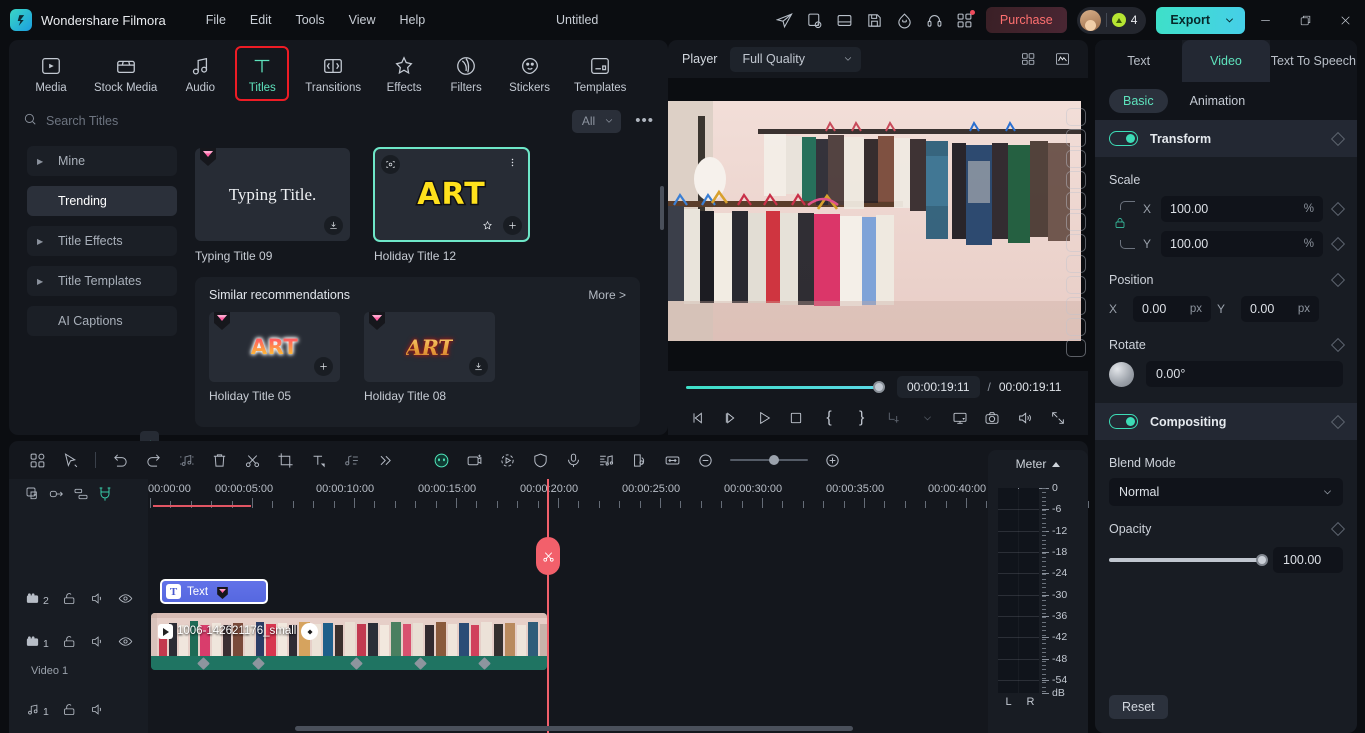 The height and width of the screenshot is (733, 1365). I want to click on zoom-in-button, so click(832, 460).